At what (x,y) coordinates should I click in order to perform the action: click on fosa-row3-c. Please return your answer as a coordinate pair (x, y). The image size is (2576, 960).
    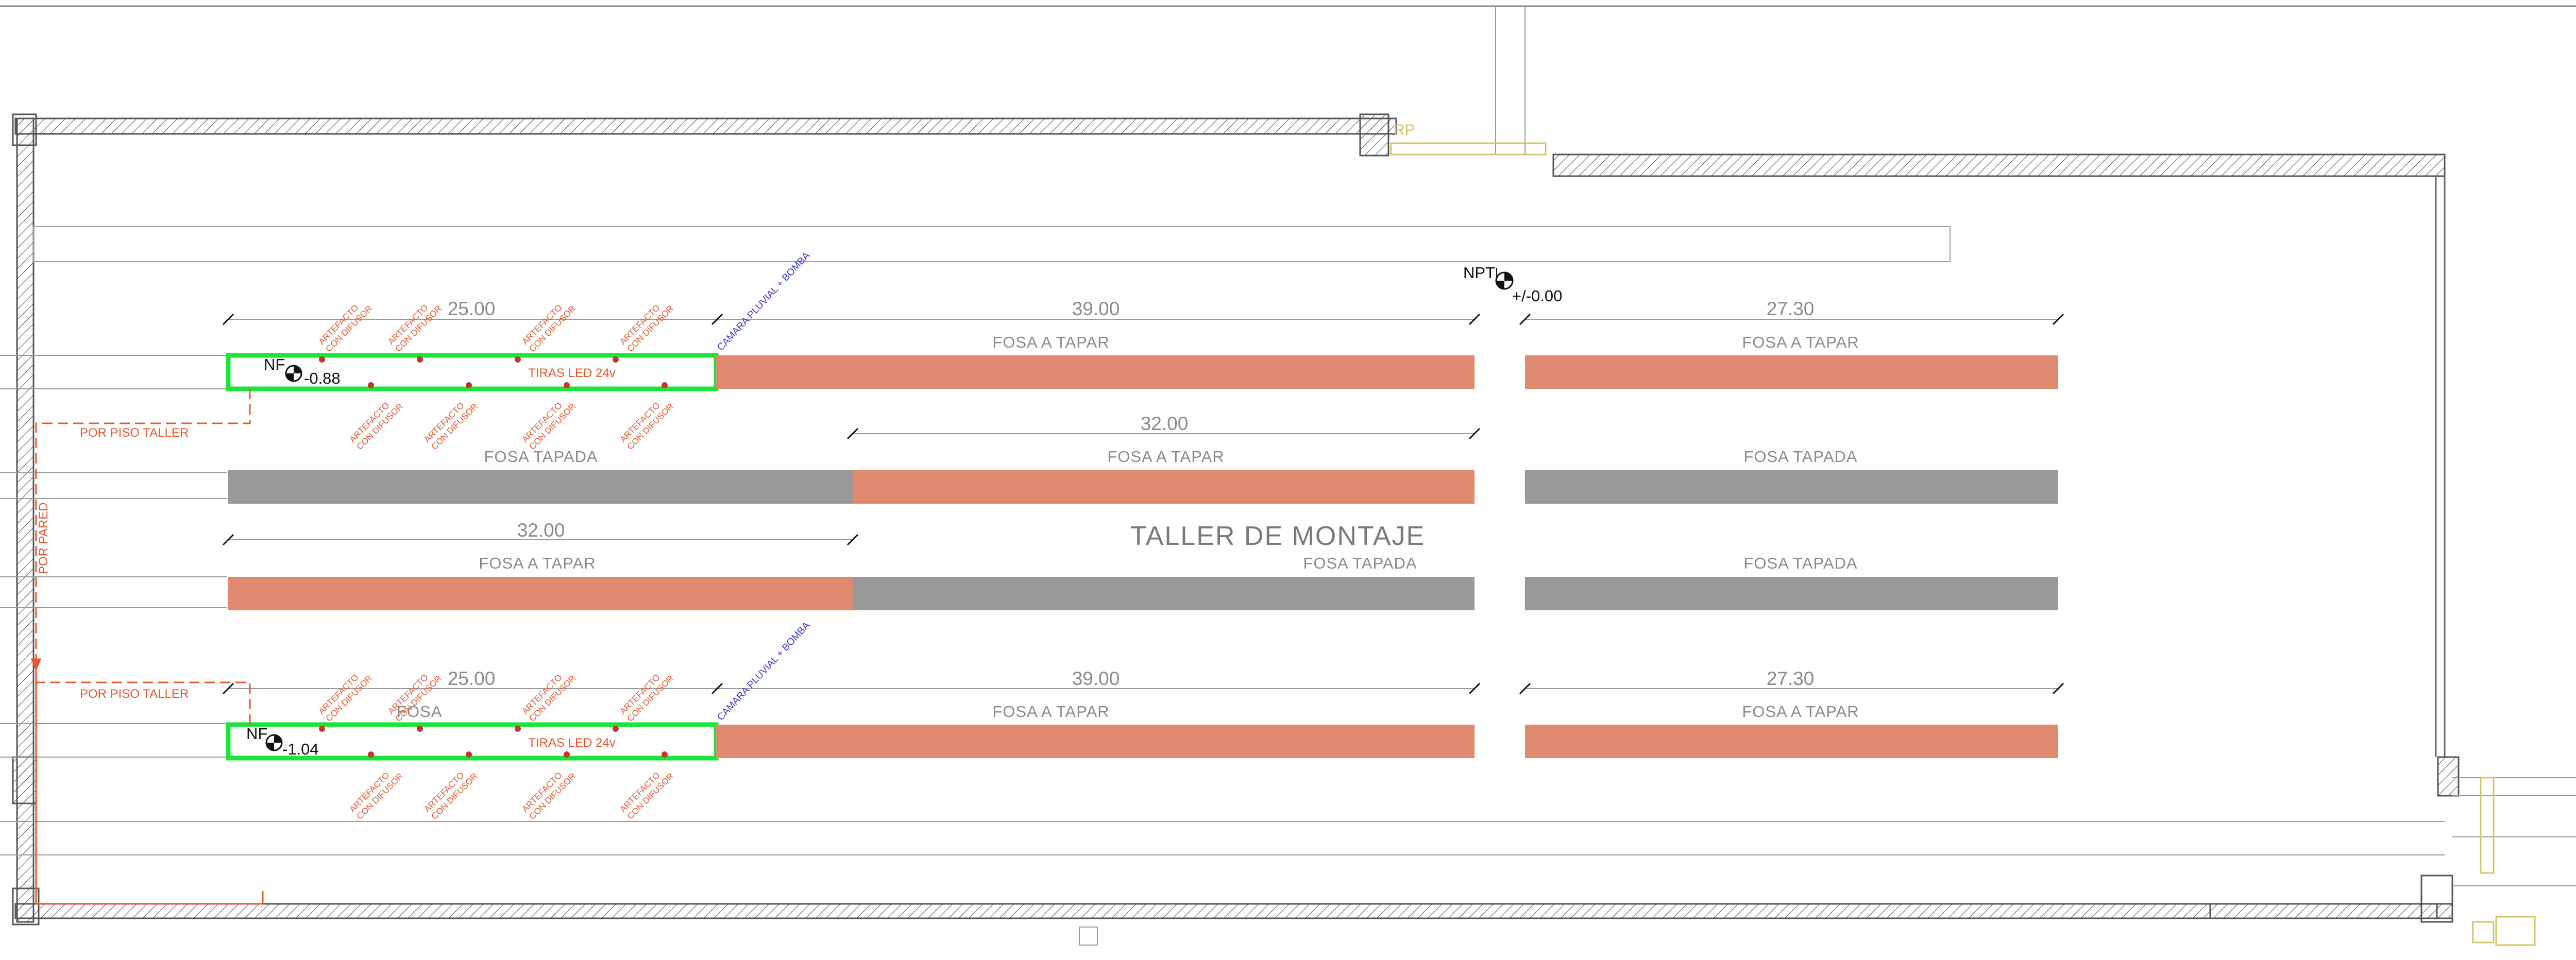
    Looking at the image, I should click on (1792, 593).